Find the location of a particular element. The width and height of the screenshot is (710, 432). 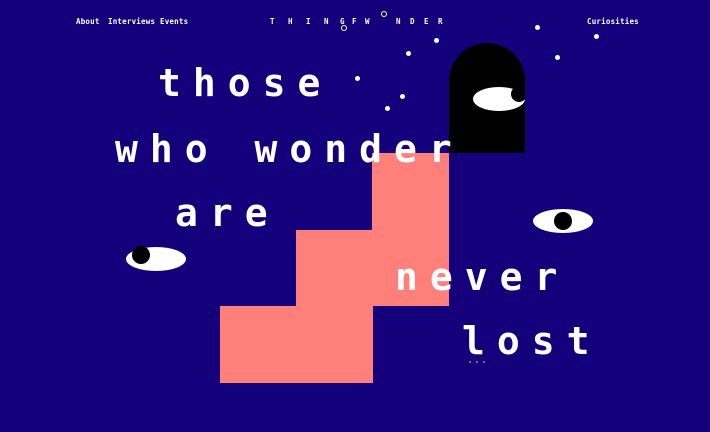

brand-letter: R is located at coordinates (440, 21).